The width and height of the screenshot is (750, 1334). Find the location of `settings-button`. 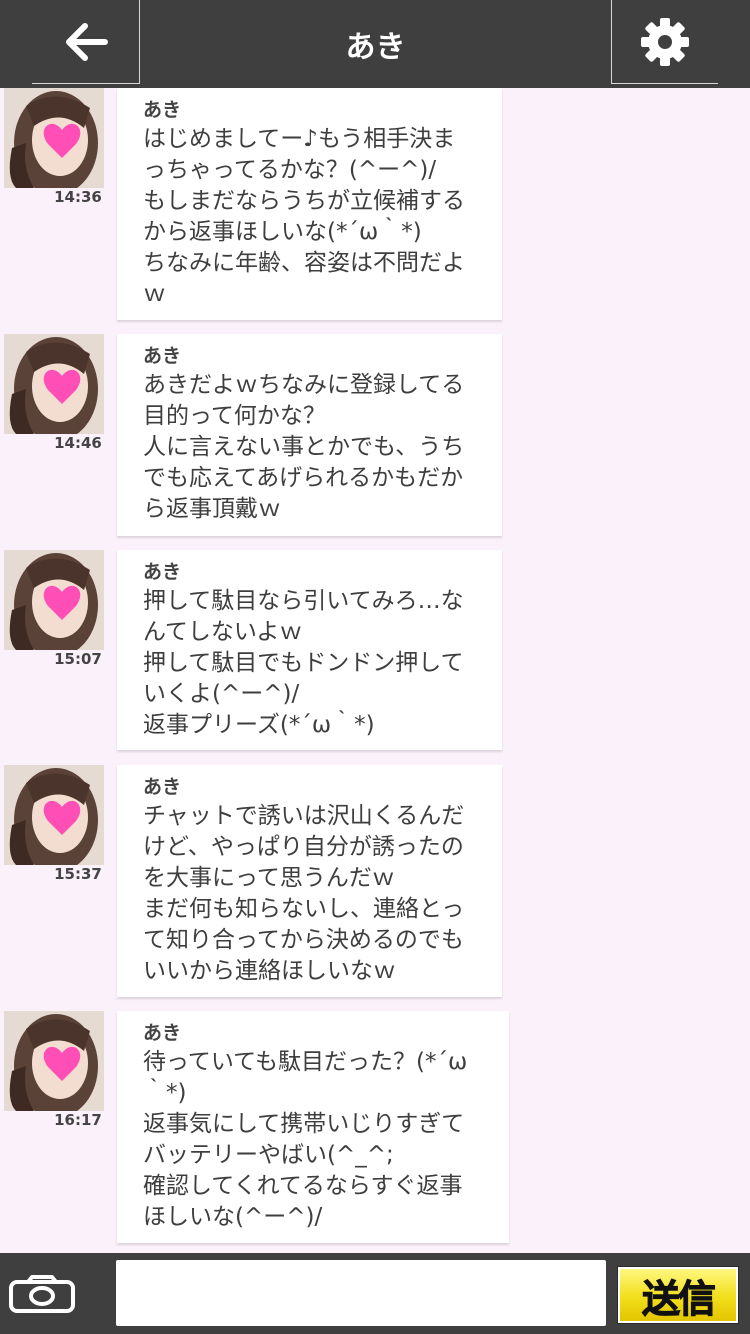

settings-button is located at coordinates (664, 42).